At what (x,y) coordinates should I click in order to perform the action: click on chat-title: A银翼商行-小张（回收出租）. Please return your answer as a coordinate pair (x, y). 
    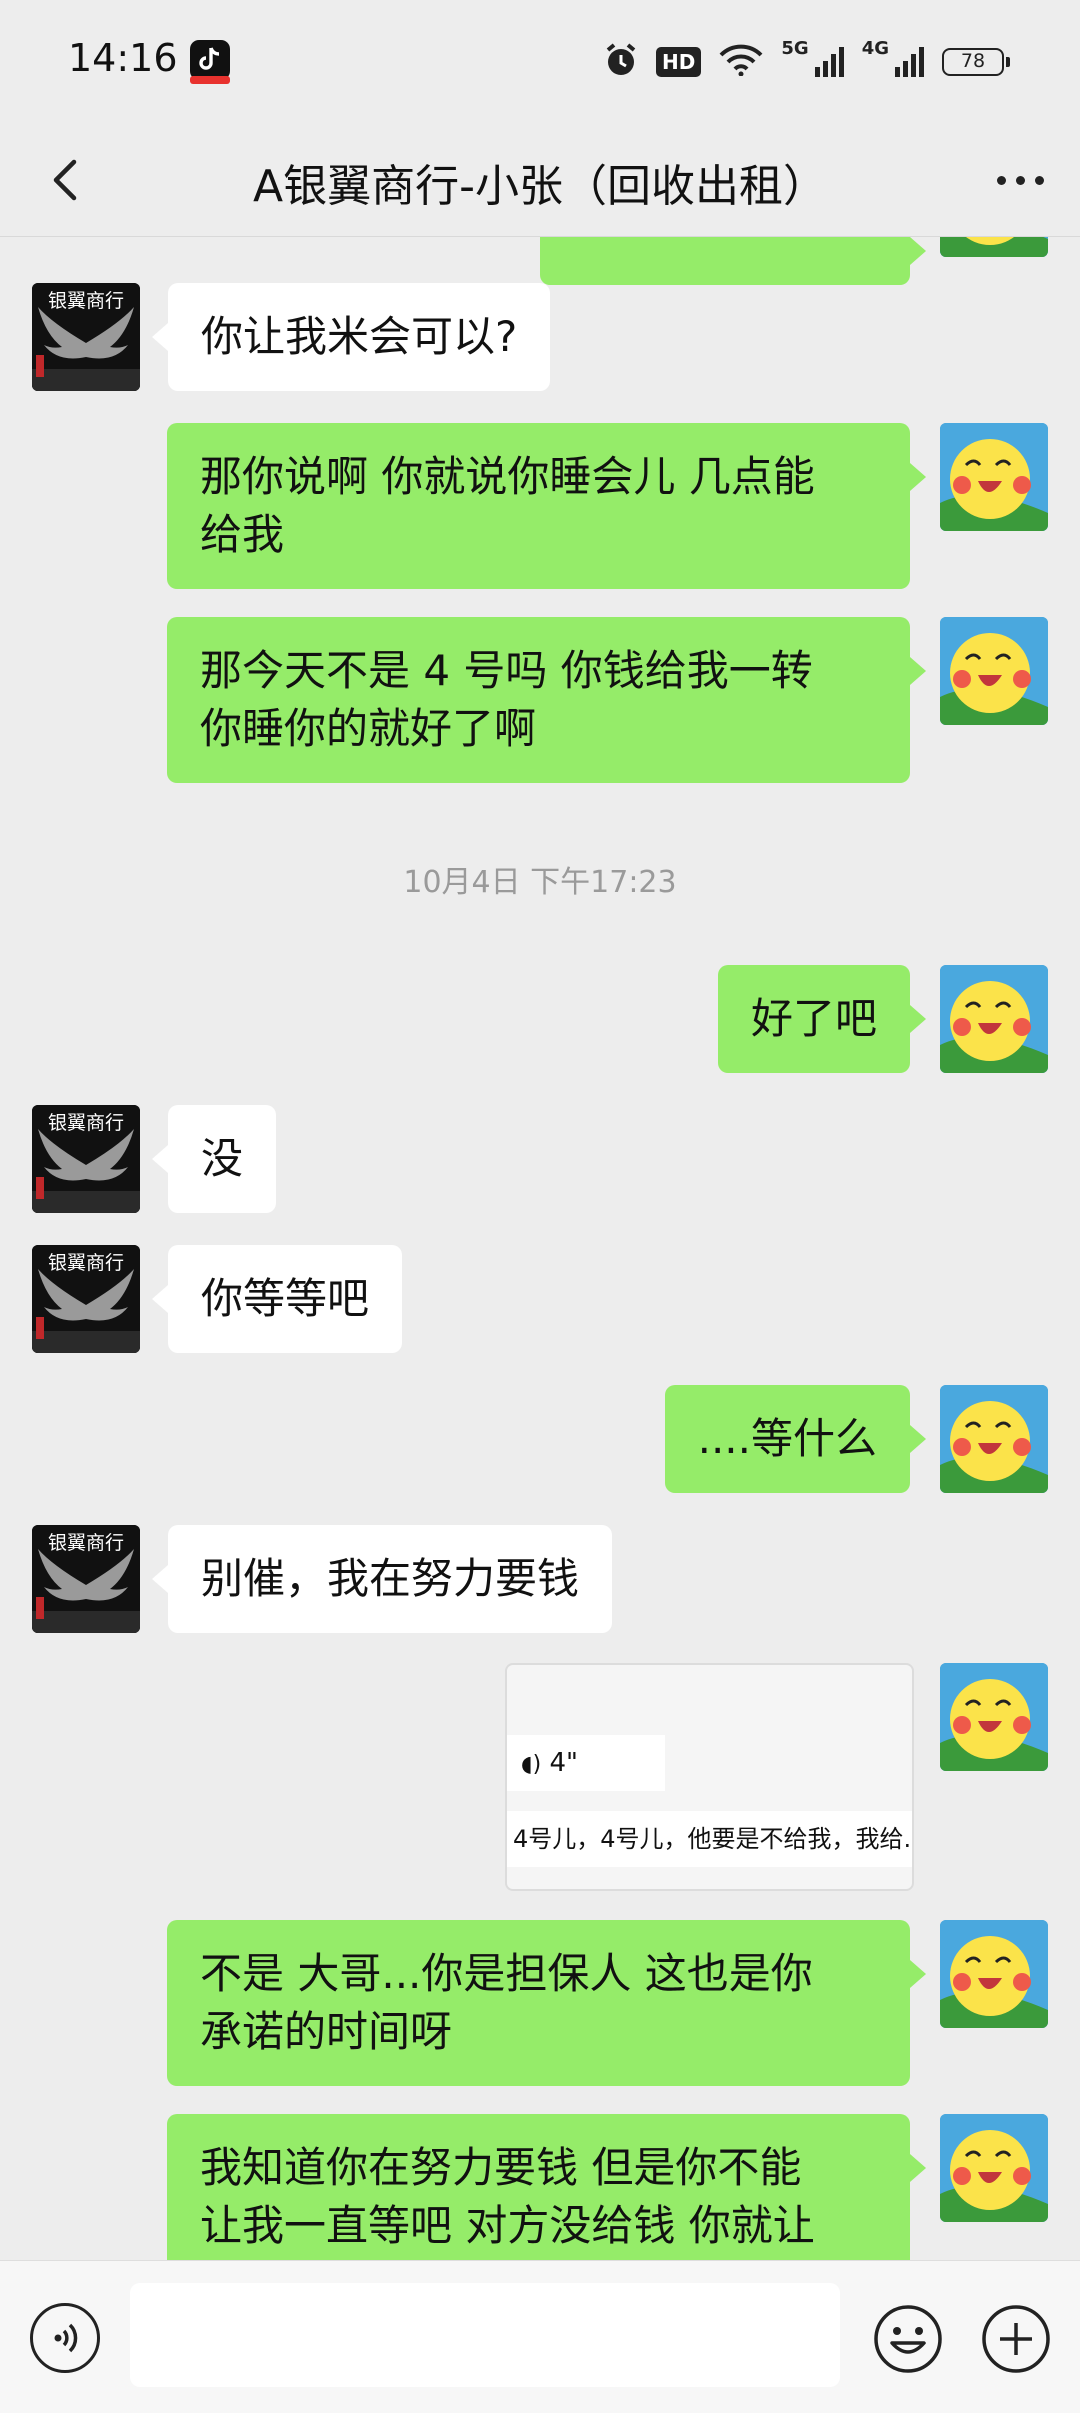
    Looking at the image, I should click on (540, 186).